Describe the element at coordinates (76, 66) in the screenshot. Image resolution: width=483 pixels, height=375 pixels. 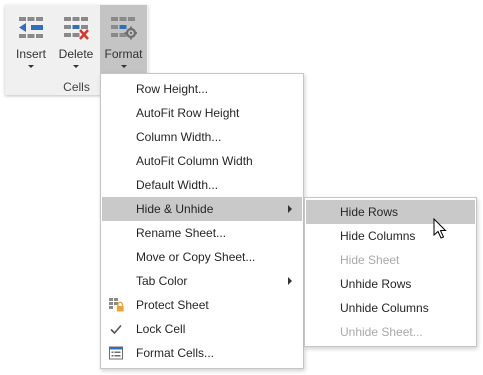
I see `delete-dropdown-caret-icon` at that location.